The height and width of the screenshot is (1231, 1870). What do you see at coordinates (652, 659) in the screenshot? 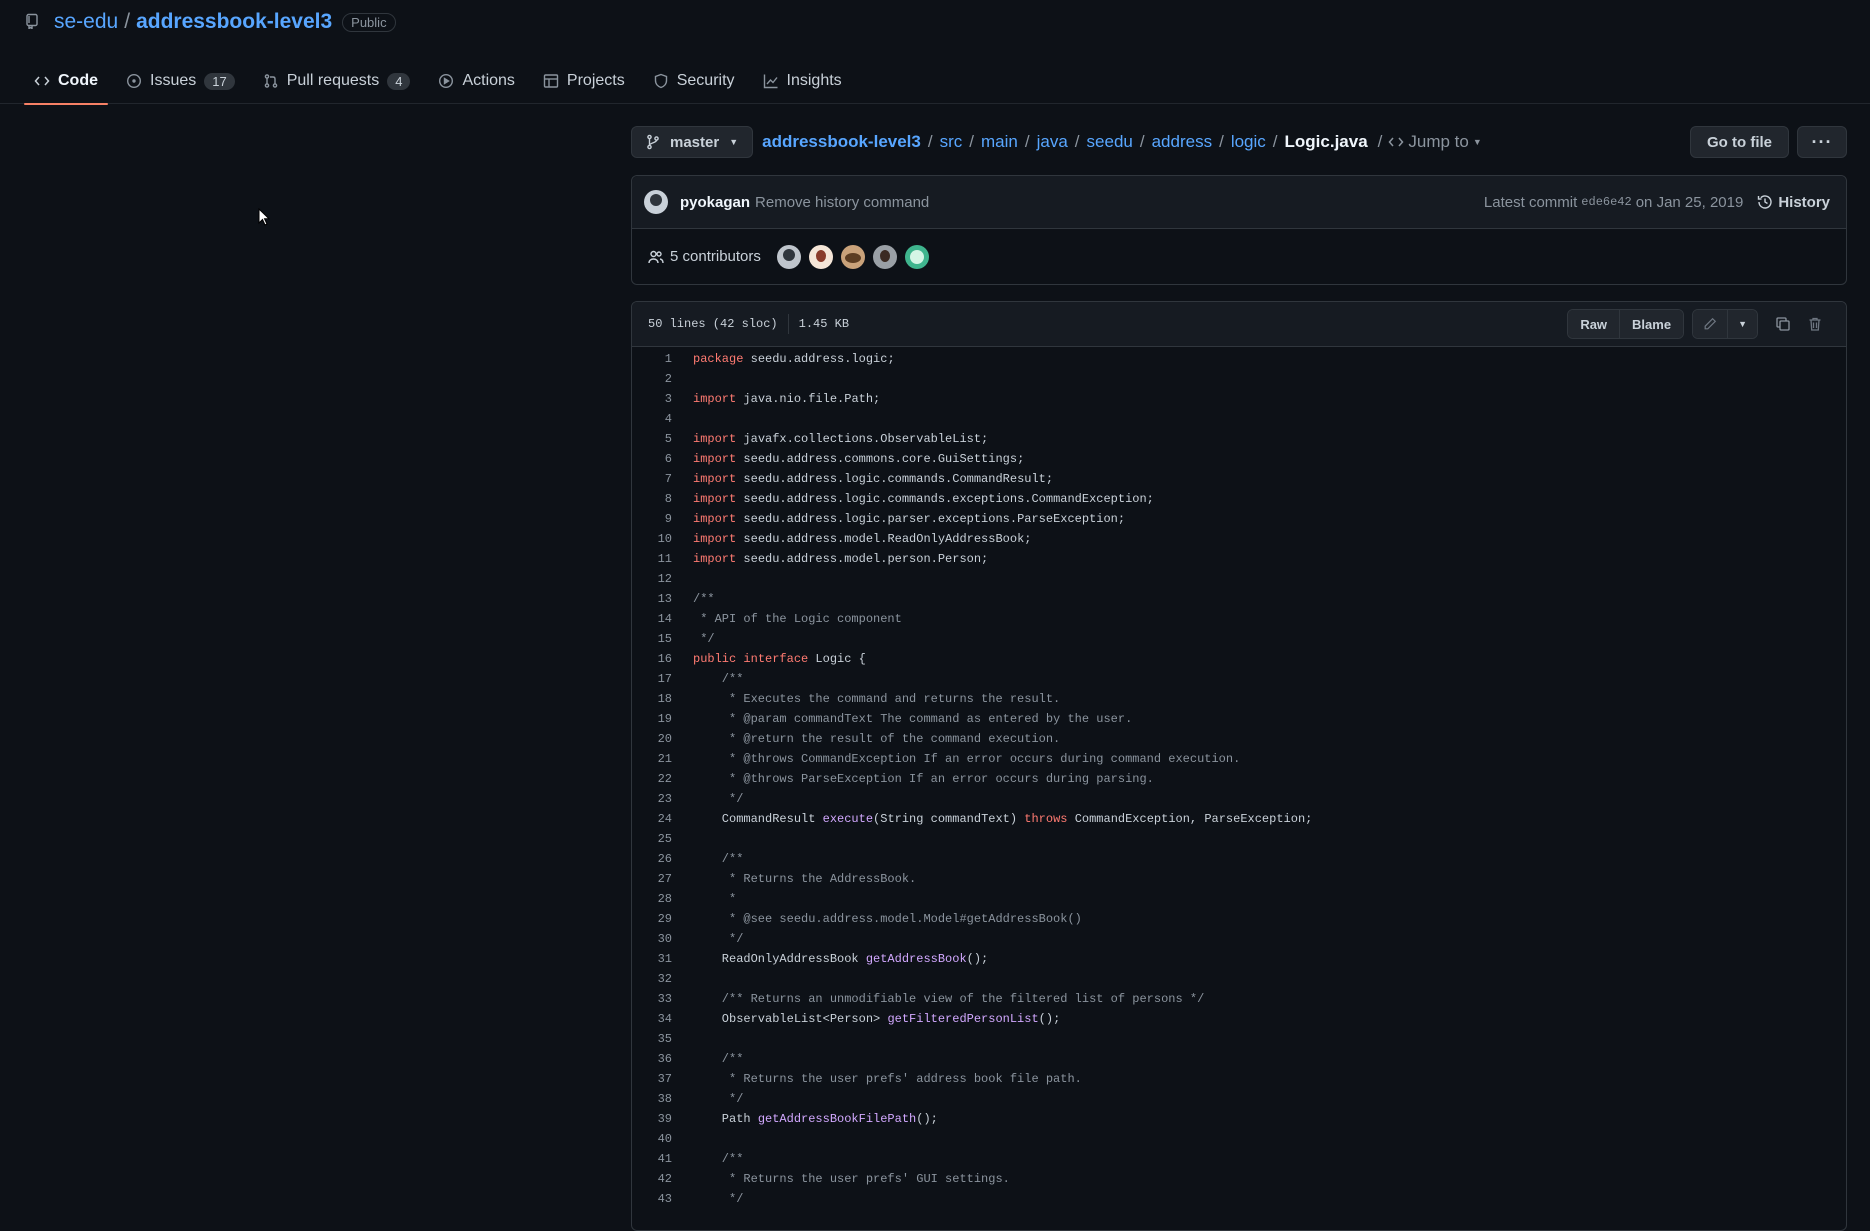
I see `line-number: 16` at bounding box center [652, 659].